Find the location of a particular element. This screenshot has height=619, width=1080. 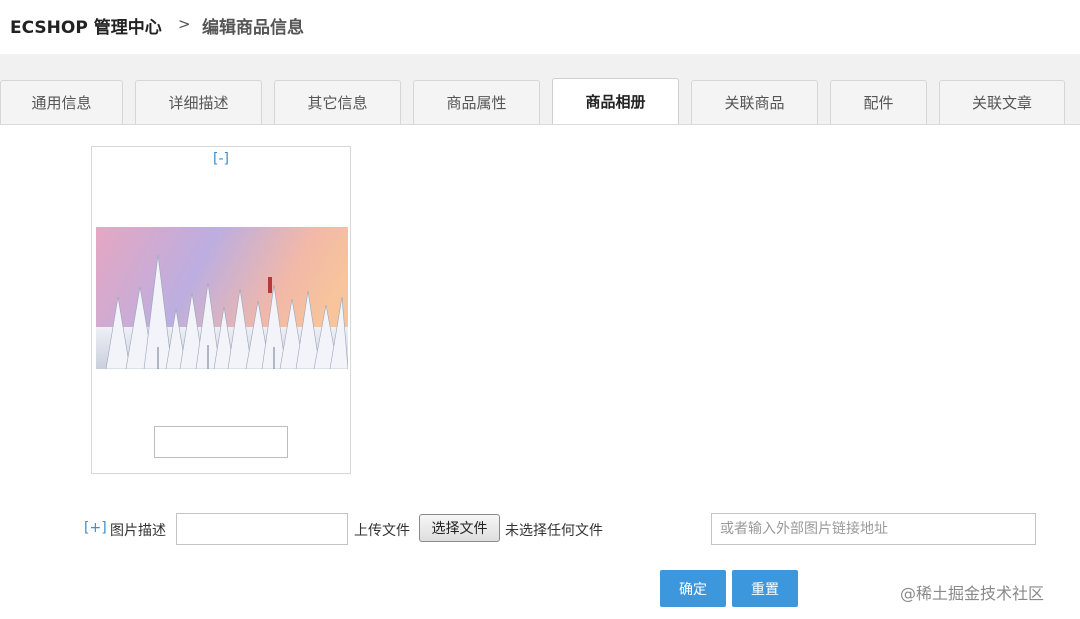

winter-snow-image is located at coordinates (222, 298).